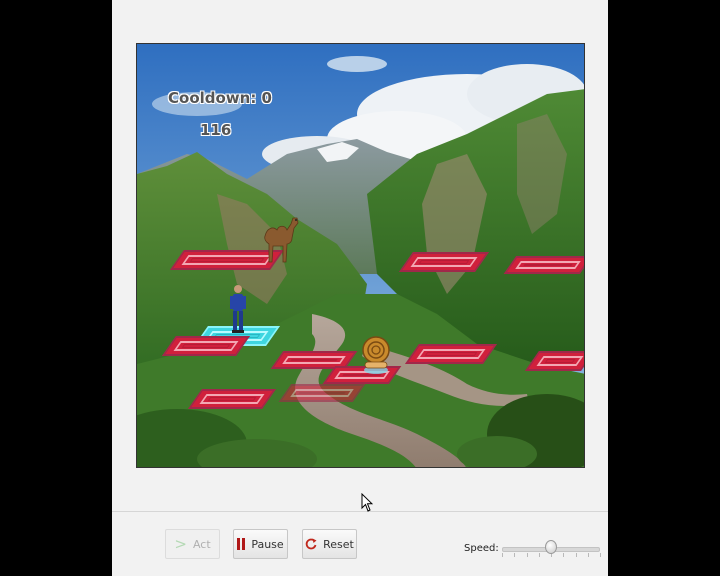 The width and height of the screenshot is (720, 576). I want to click on snail-sprite, so click(376, 355).